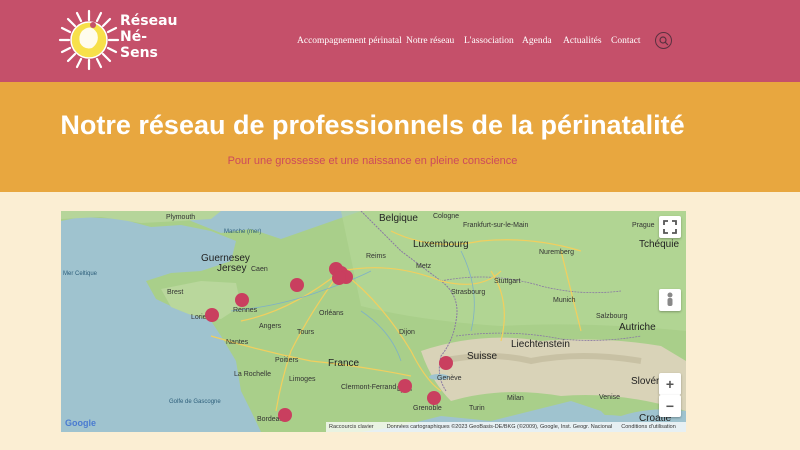  I want to click on map-label-mer-celtique: Mer Celtique, so click(80, 274).